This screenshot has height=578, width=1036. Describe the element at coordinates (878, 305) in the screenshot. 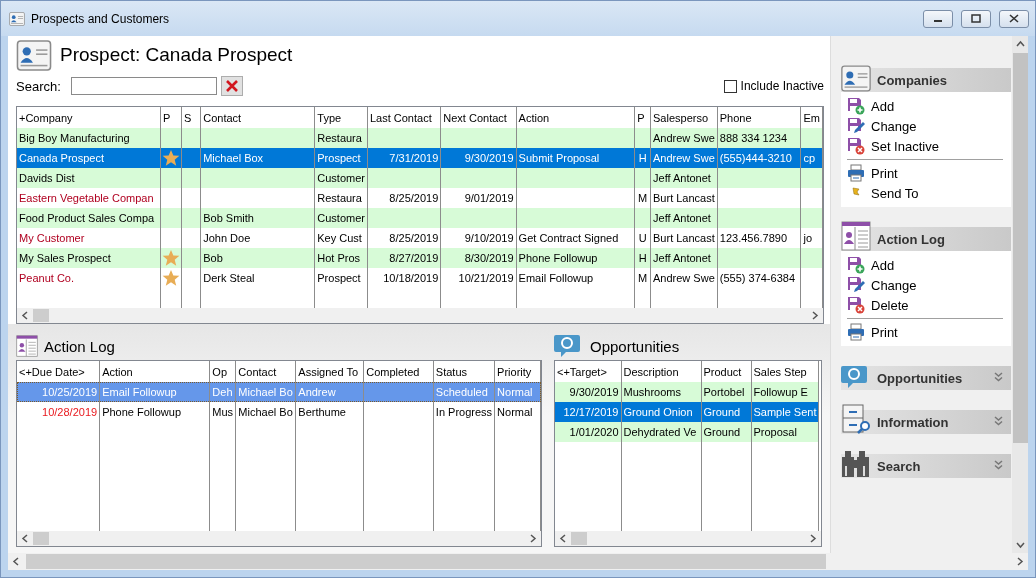

I see `action-link: Delete` at that location.